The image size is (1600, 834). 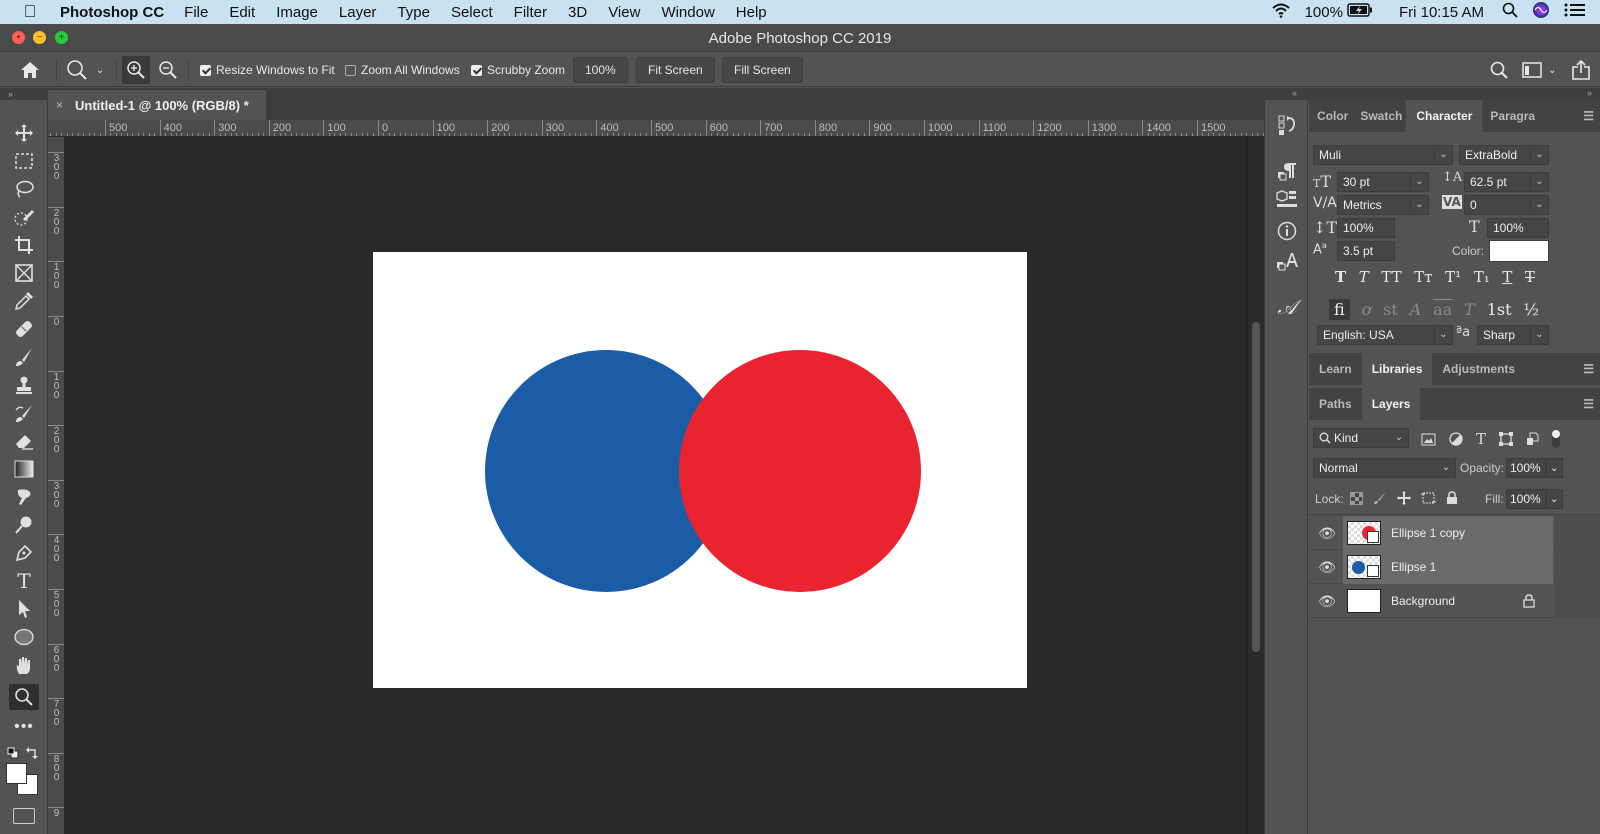 I want to click on close-tab-icon: ×, so click(x=59, y=105).